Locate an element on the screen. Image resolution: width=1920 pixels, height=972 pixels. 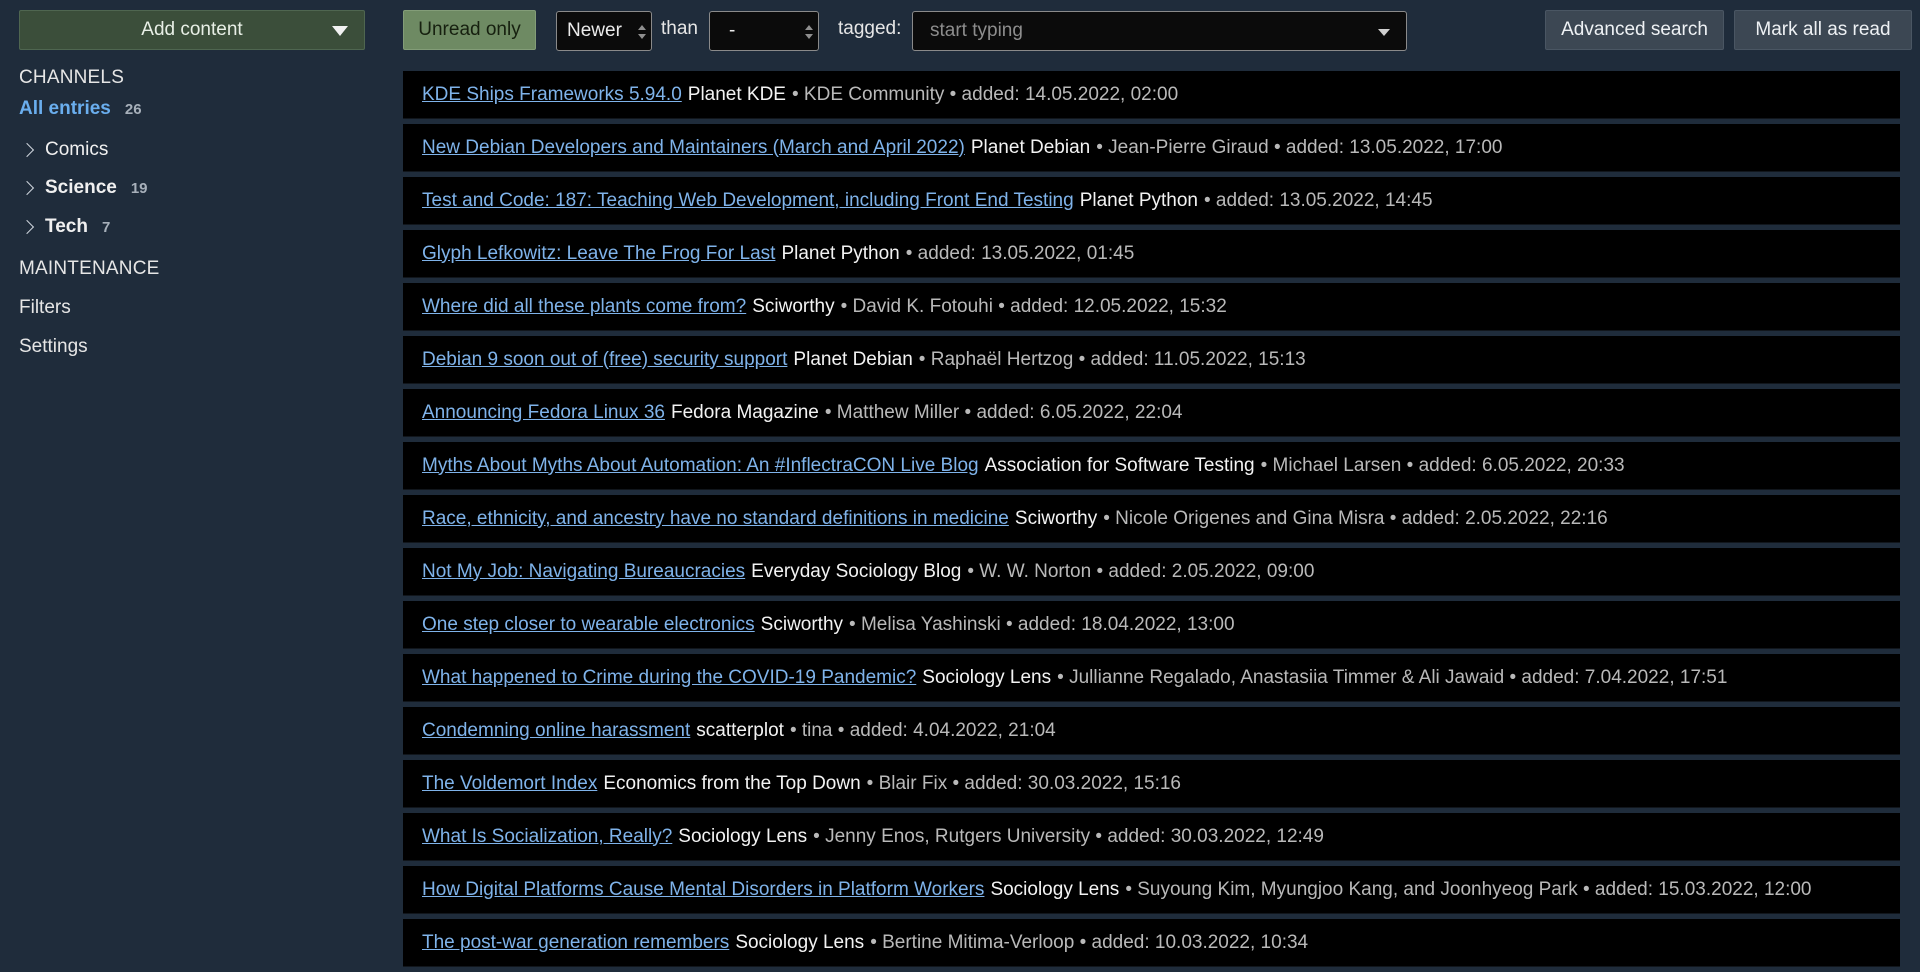
entry-title-link: Announcing Fedora Linux 36 is located at coordinates (543, 413).